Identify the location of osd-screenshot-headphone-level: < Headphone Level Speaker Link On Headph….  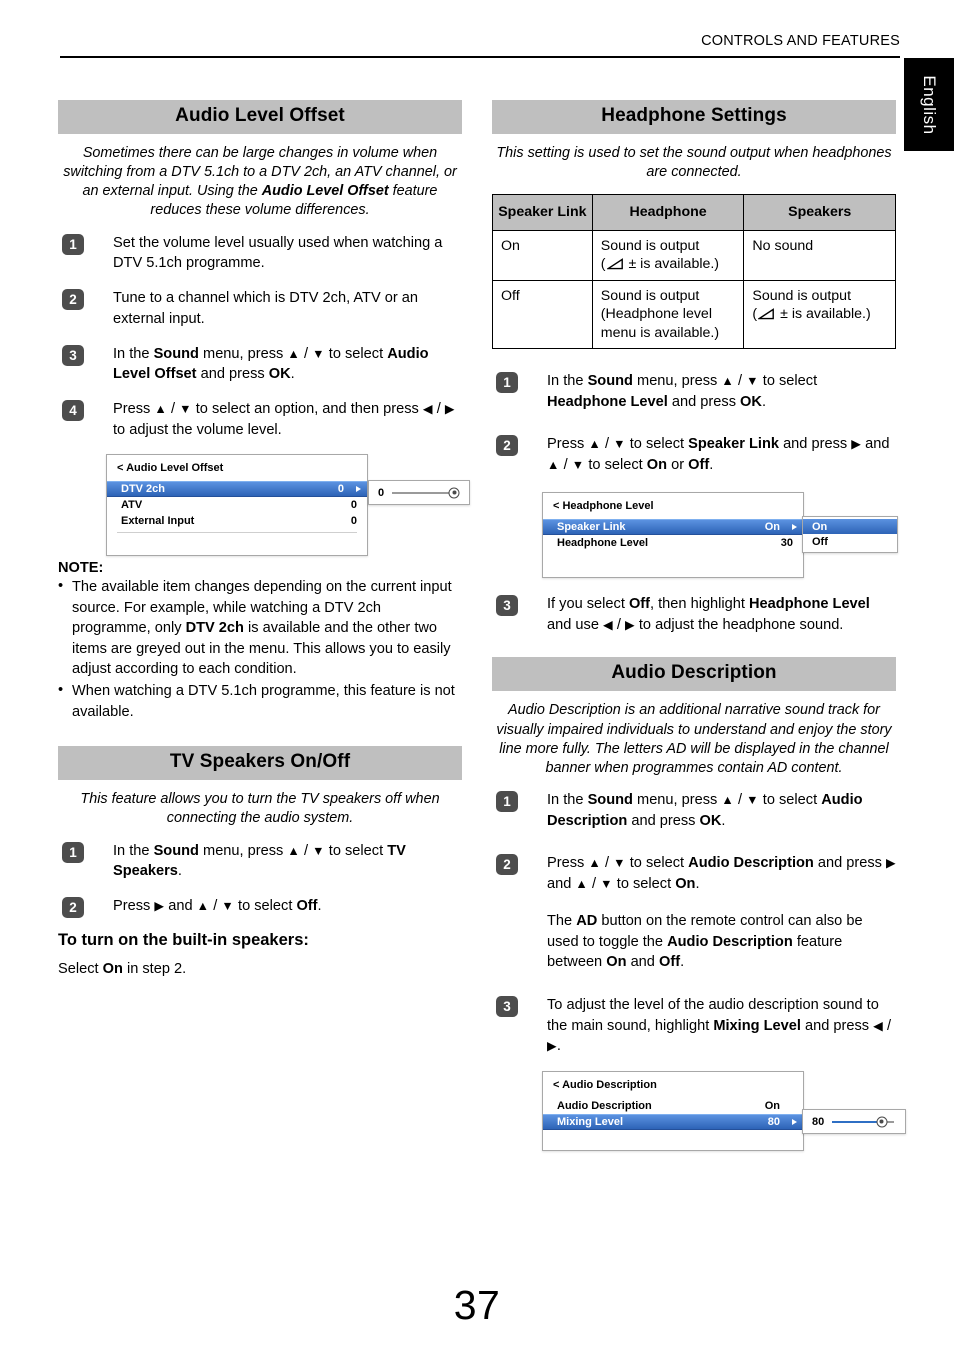
(695, 535).